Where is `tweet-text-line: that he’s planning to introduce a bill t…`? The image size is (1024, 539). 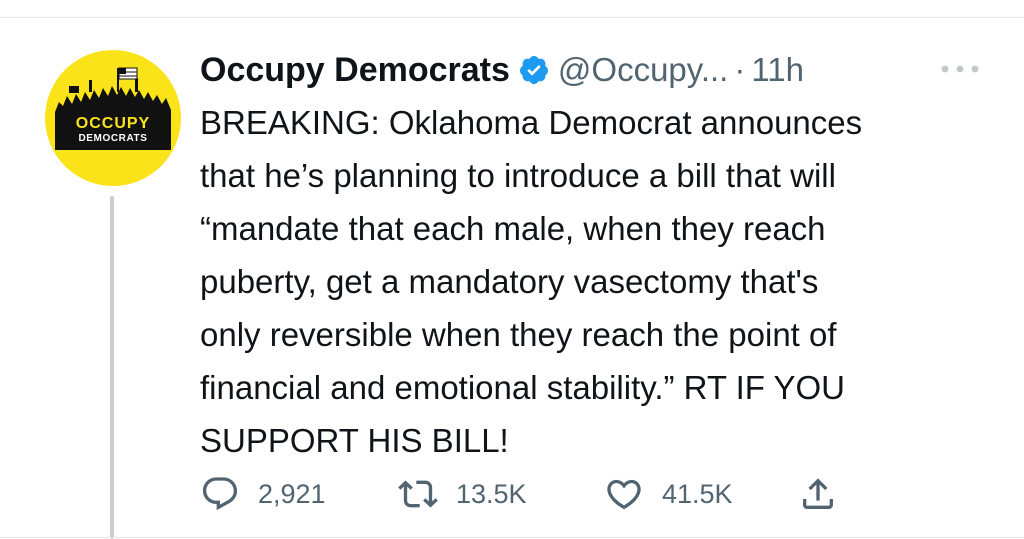 tweet-text-line: that he’s planning to introduce a bill t… is located at coordinates (518, 175).